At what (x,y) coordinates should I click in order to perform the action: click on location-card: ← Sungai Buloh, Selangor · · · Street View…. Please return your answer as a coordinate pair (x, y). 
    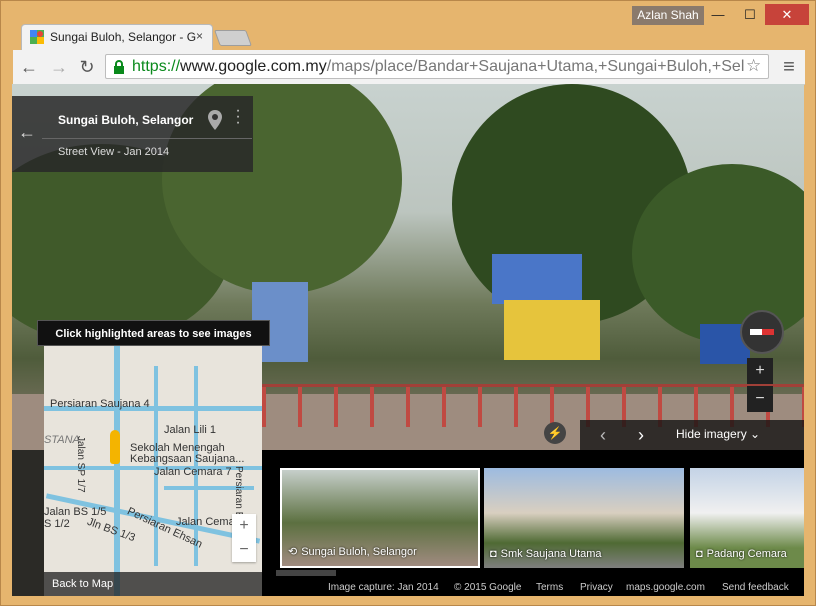
    Looking at the image, I should click on (132, 134).